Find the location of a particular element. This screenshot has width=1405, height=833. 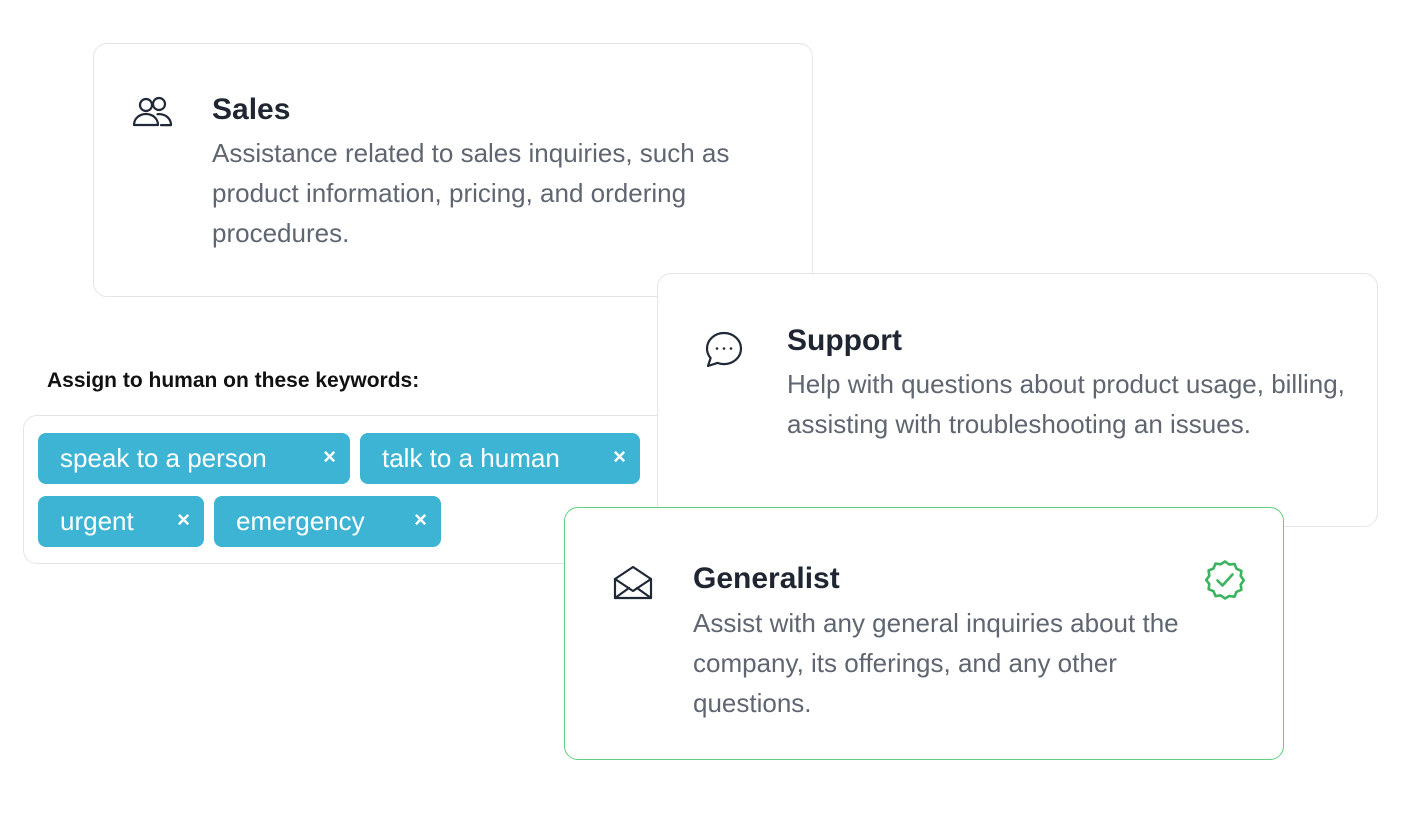

keyword-tag-label: talk to a human is located at coordinates (471, 458).